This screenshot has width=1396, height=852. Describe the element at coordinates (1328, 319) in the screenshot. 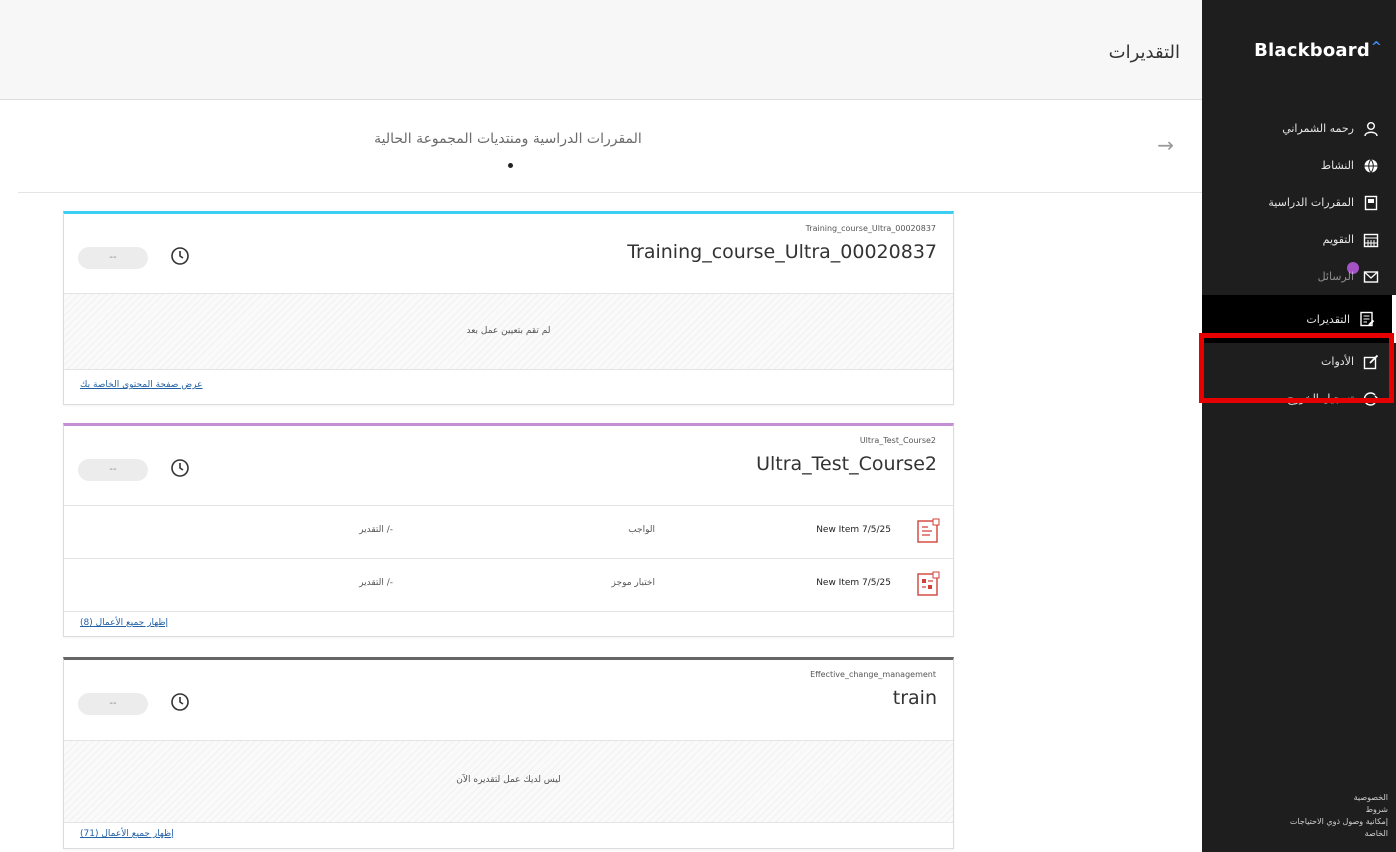

I see `sidebar-item-label: التقديرات` at that location.